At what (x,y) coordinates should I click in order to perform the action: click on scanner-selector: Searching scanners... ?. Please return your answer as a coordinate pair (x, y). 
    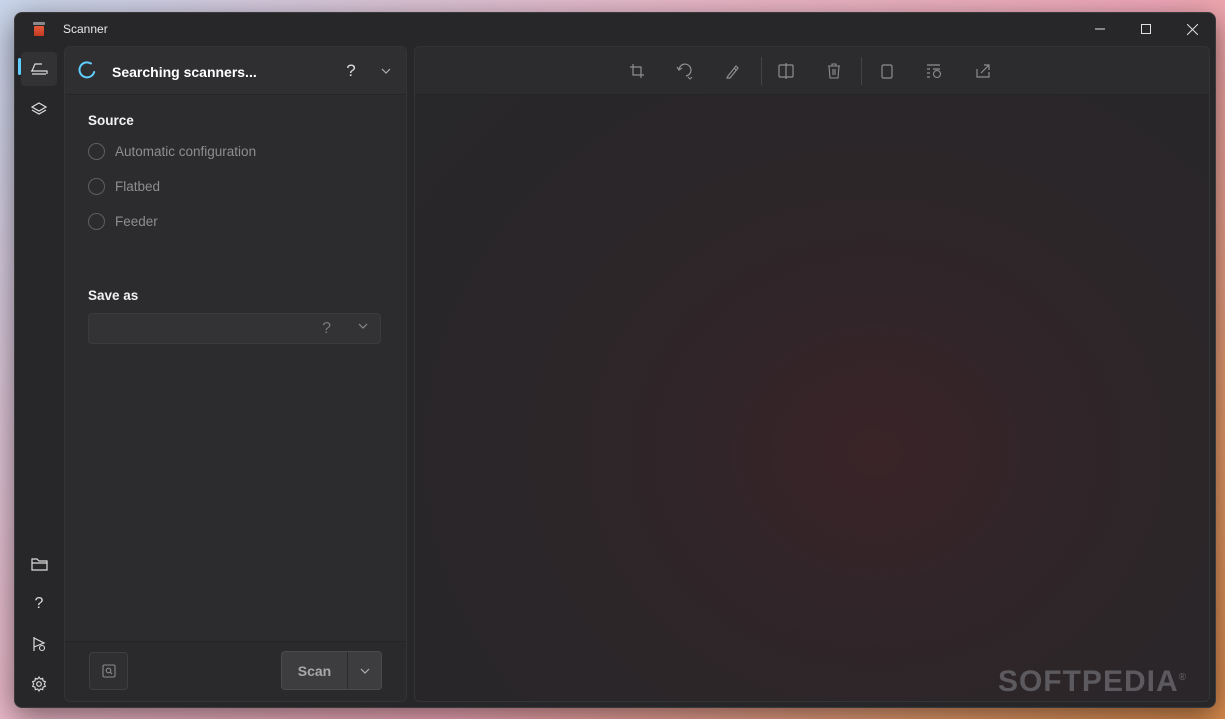
    Looking at the image, I should click on (235, 71).